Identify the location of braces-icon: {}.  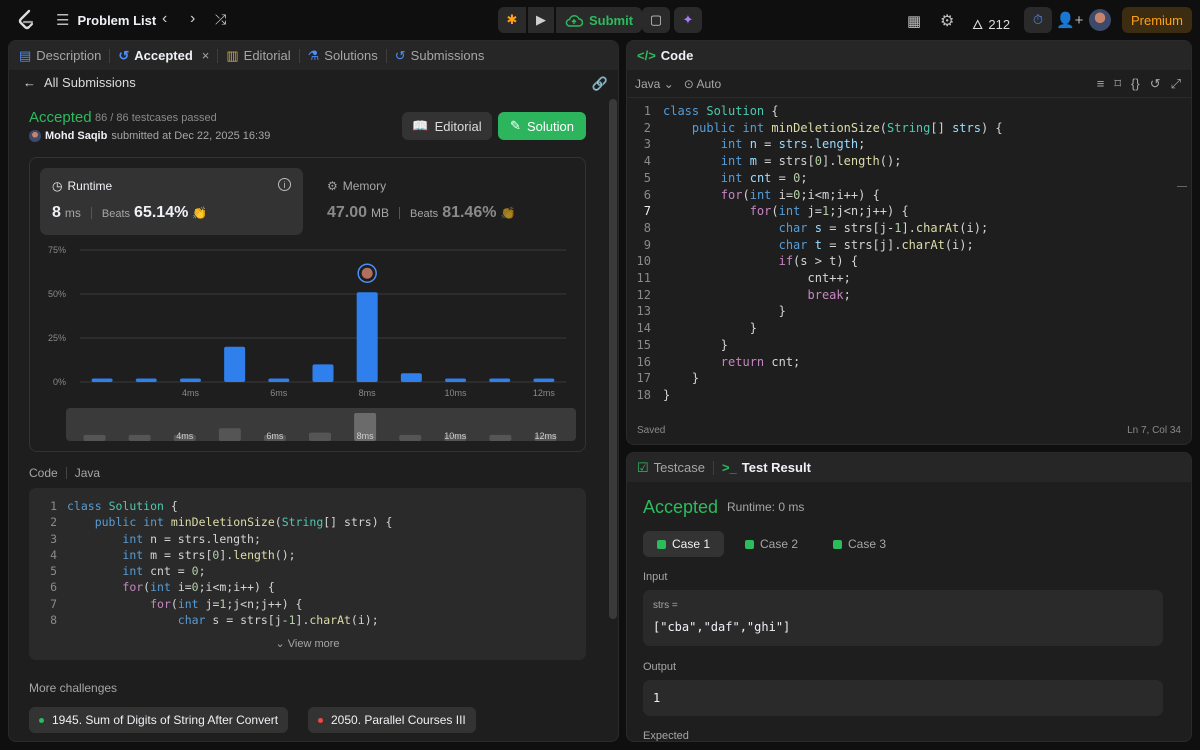
(1135, 84).